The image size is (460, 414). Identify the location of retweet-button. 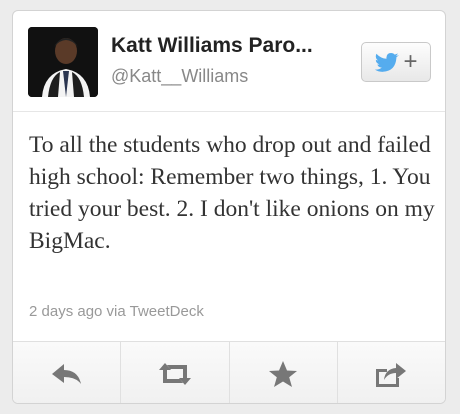
(175, 372).